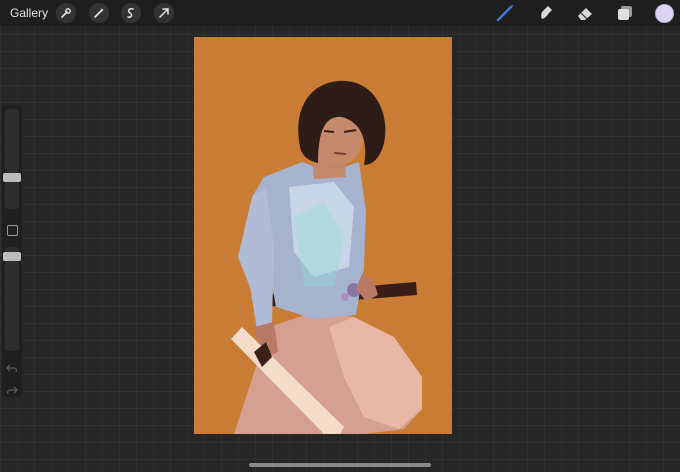 This screenshot has width=680, height=472. I want to click on brush-size-slider, so click(12, 159).